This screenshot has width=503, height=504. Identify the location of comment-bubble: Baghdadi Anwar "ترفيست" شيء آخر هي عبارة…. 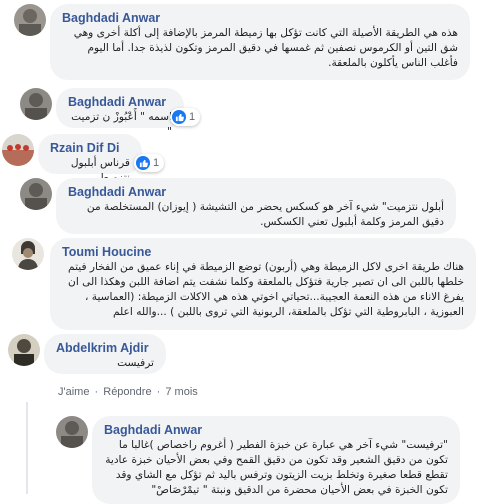
(276, 460).